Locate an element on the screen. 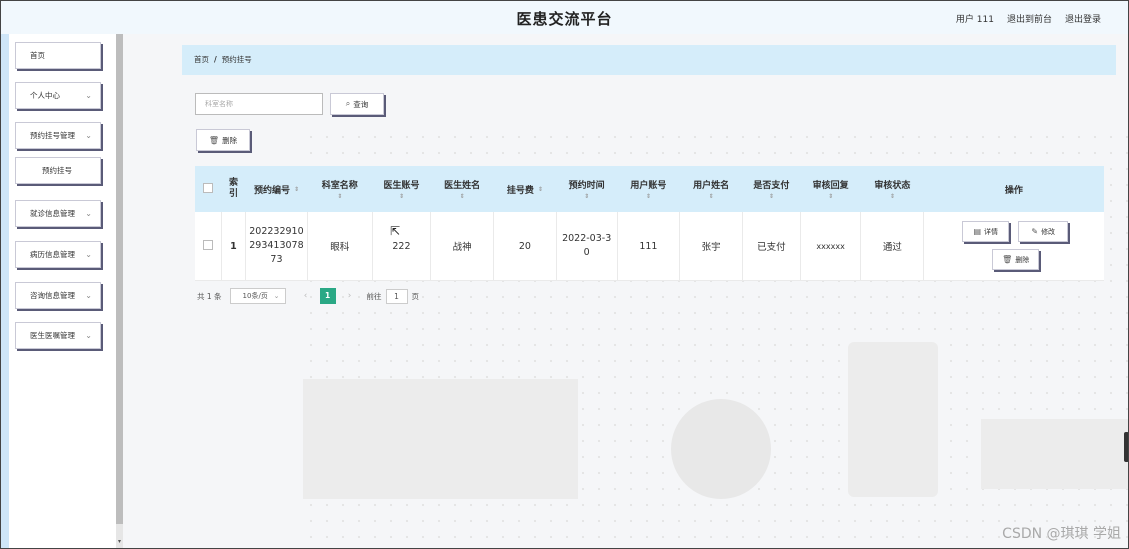  breadcrumb-current: 预约挂号 is located at coordinates (236, 59).